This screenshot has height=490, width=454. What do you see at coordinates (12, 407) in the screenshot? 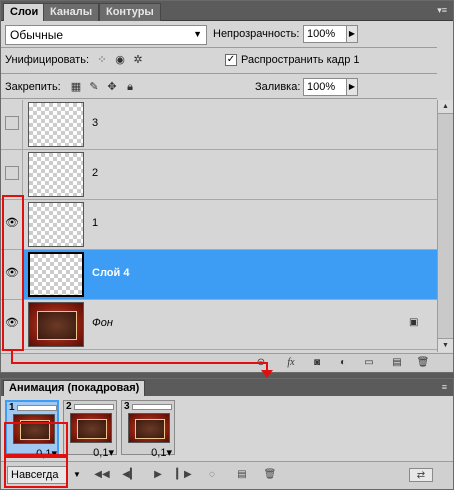
I see `frame-number: 1` at bounding box center [12, 407].